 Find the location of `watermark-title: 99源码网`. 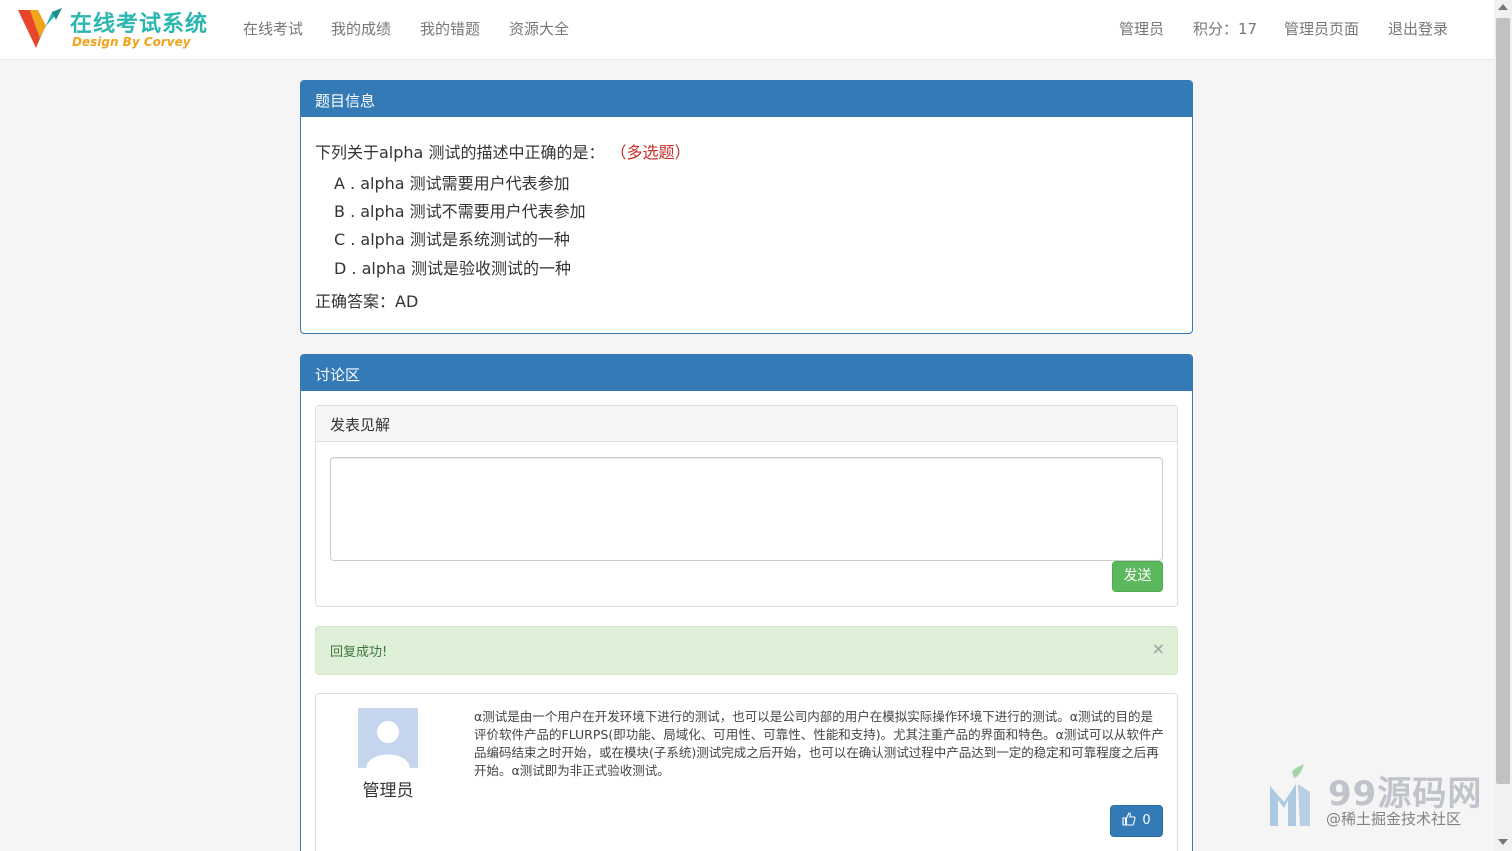

watermark-title: 99源码网 is located at coordinates (1405, 794).